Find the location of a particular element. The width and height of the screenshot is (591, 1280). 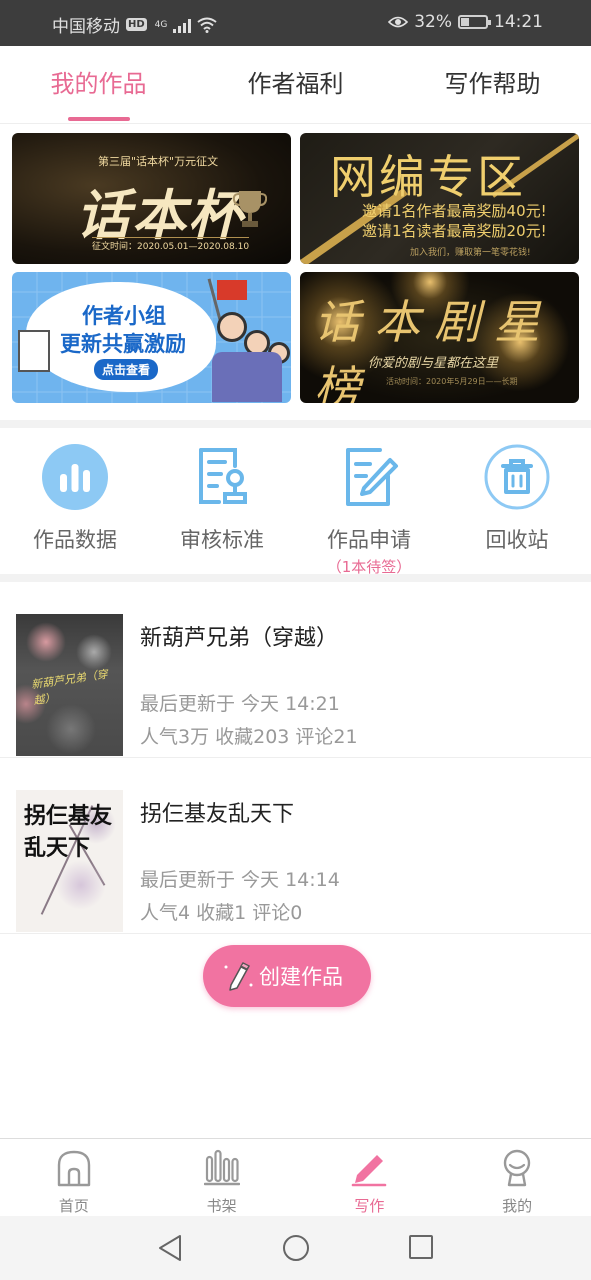

tab-writing-help: 写作帮助 is located at coordinates (492, 84).